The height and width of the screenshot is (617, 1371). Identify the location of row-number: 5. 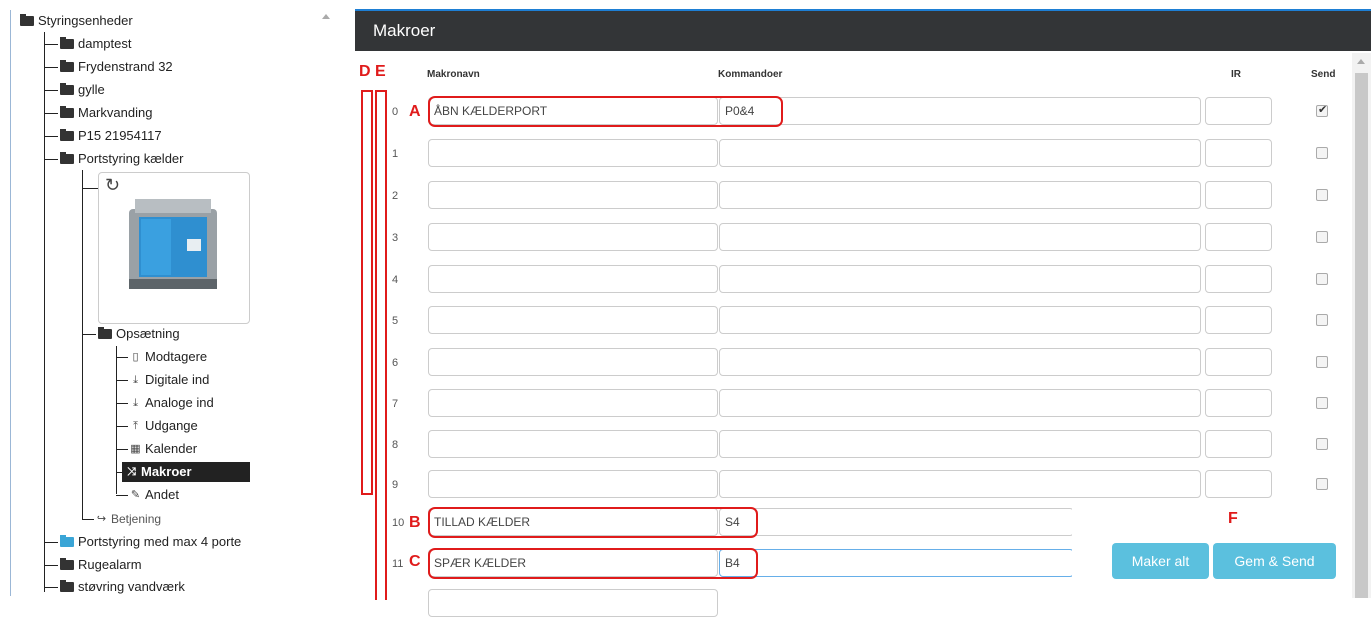
(395, 321).